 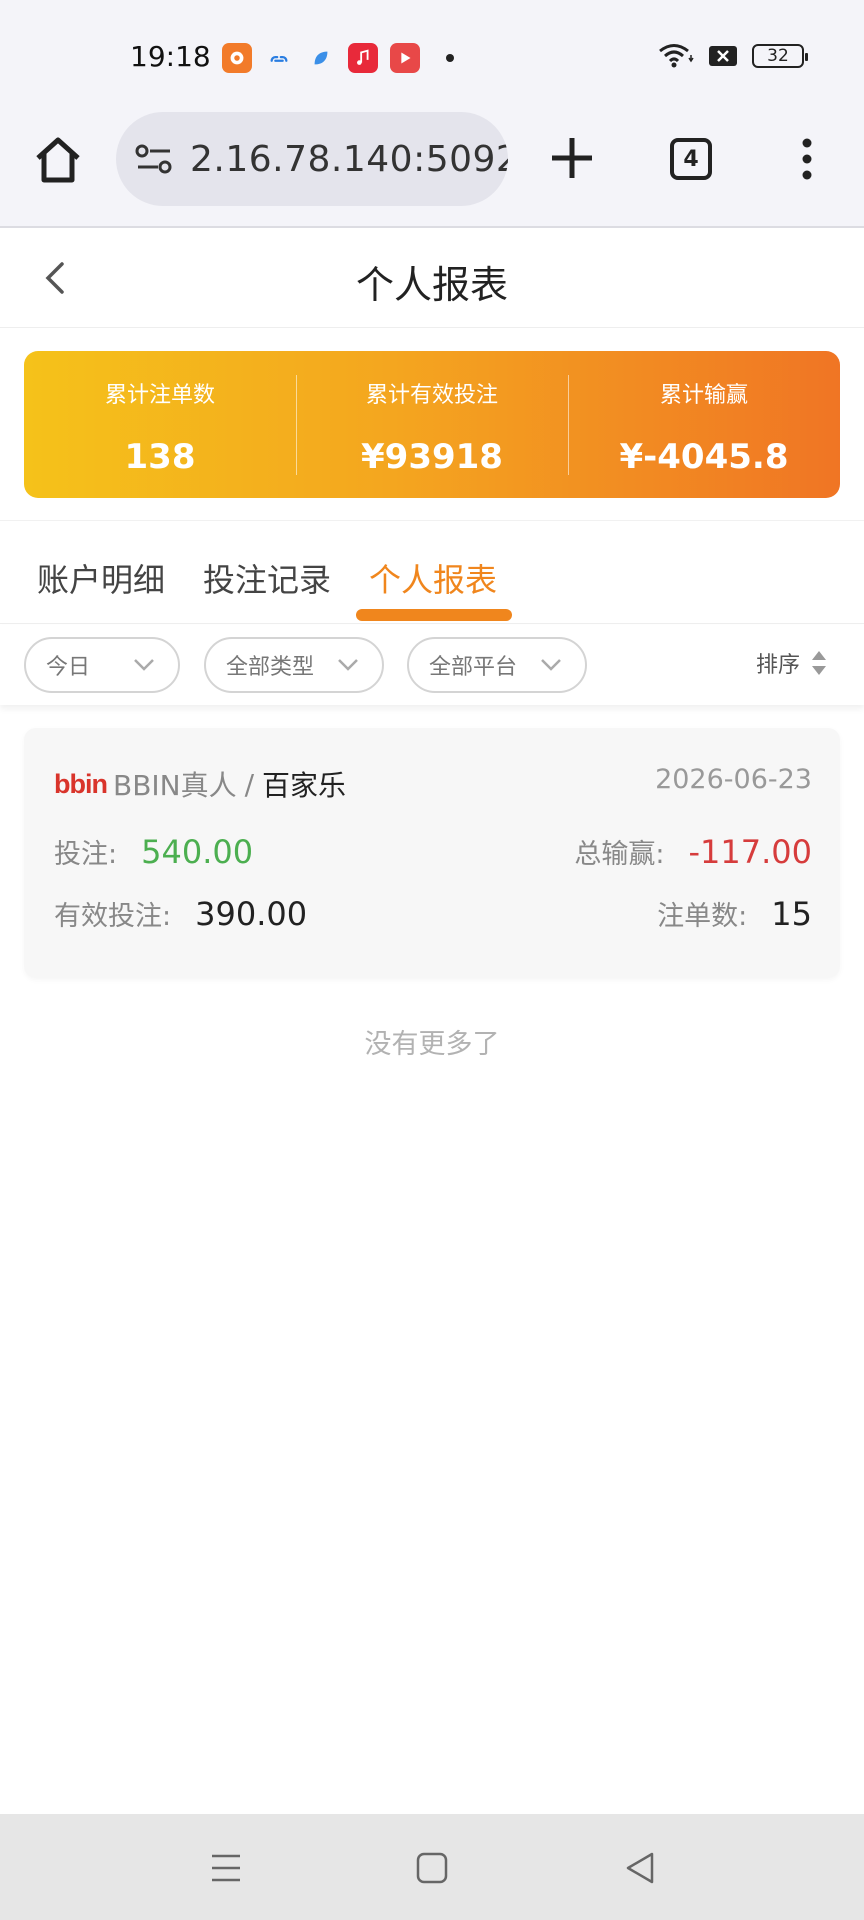 What do you see at coordinates (640, 1868) in the screenshot?
I see `back-nav-icon` at bounding box center [640, 1868].